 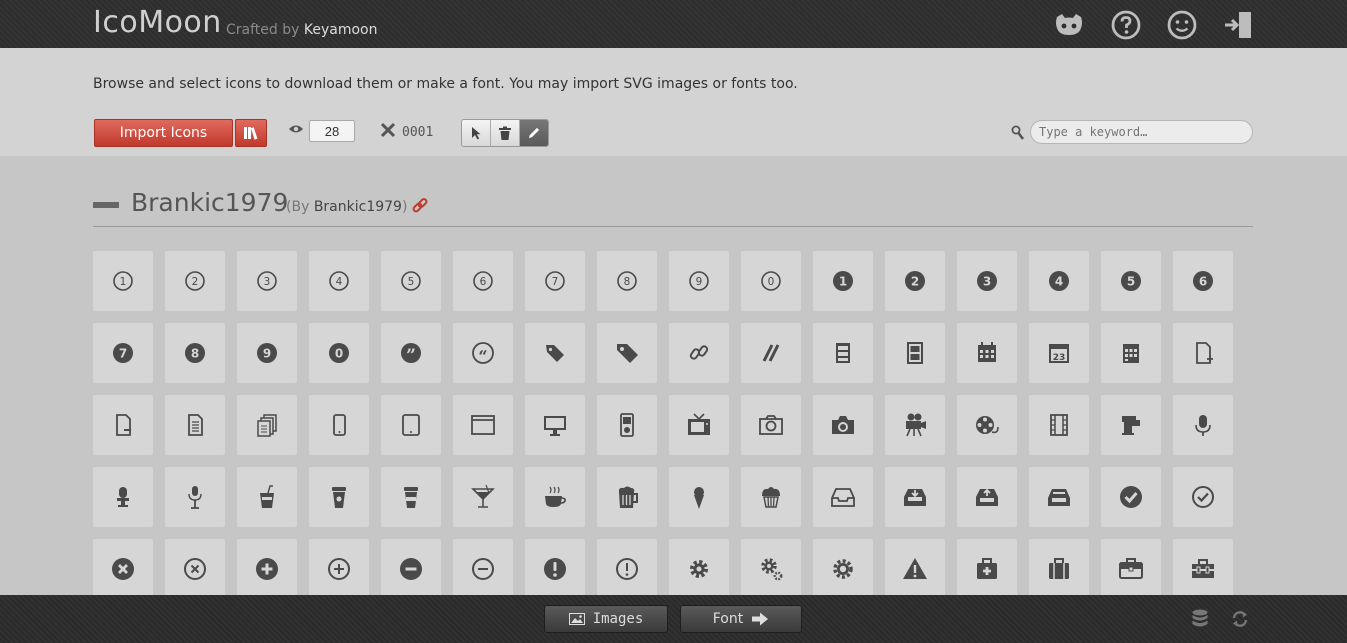 What do you see at coordinates (1126, 25) in the screenshot?
I see `help-icon` at bounding box center [1126, 25].